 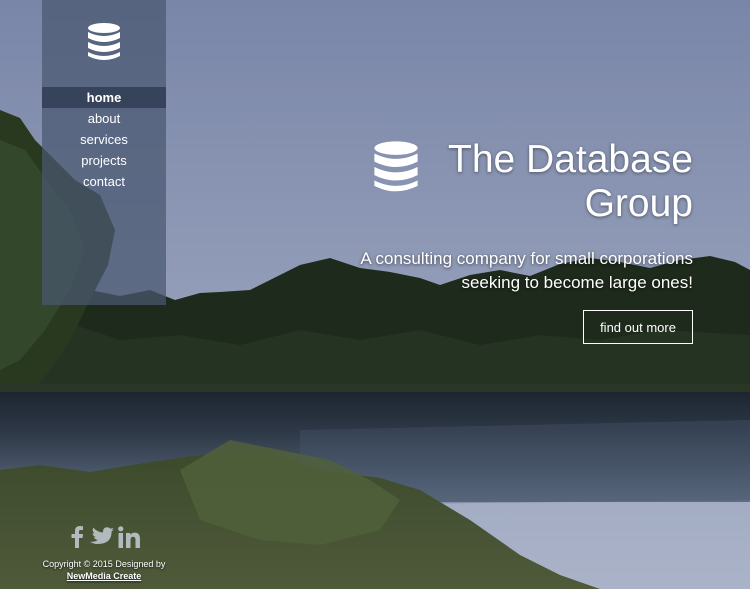 I want to click on nav-item-services: services, so click(x=104, y=139).